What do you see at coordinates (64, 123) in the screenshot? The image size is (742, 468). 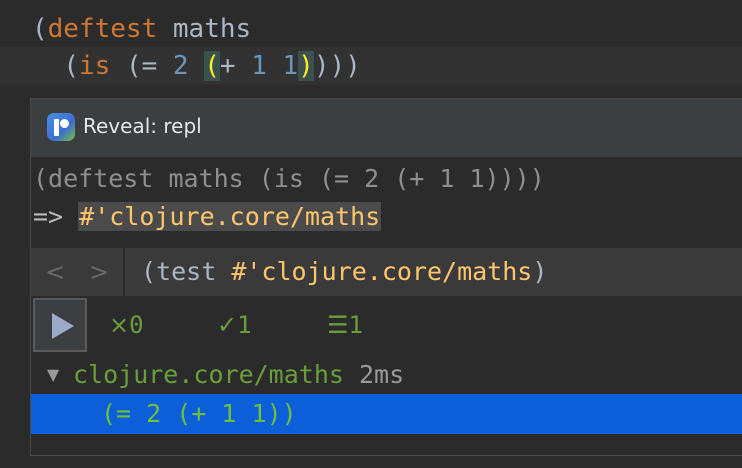 I see `logo-dot` at bounding box center [64, 123].